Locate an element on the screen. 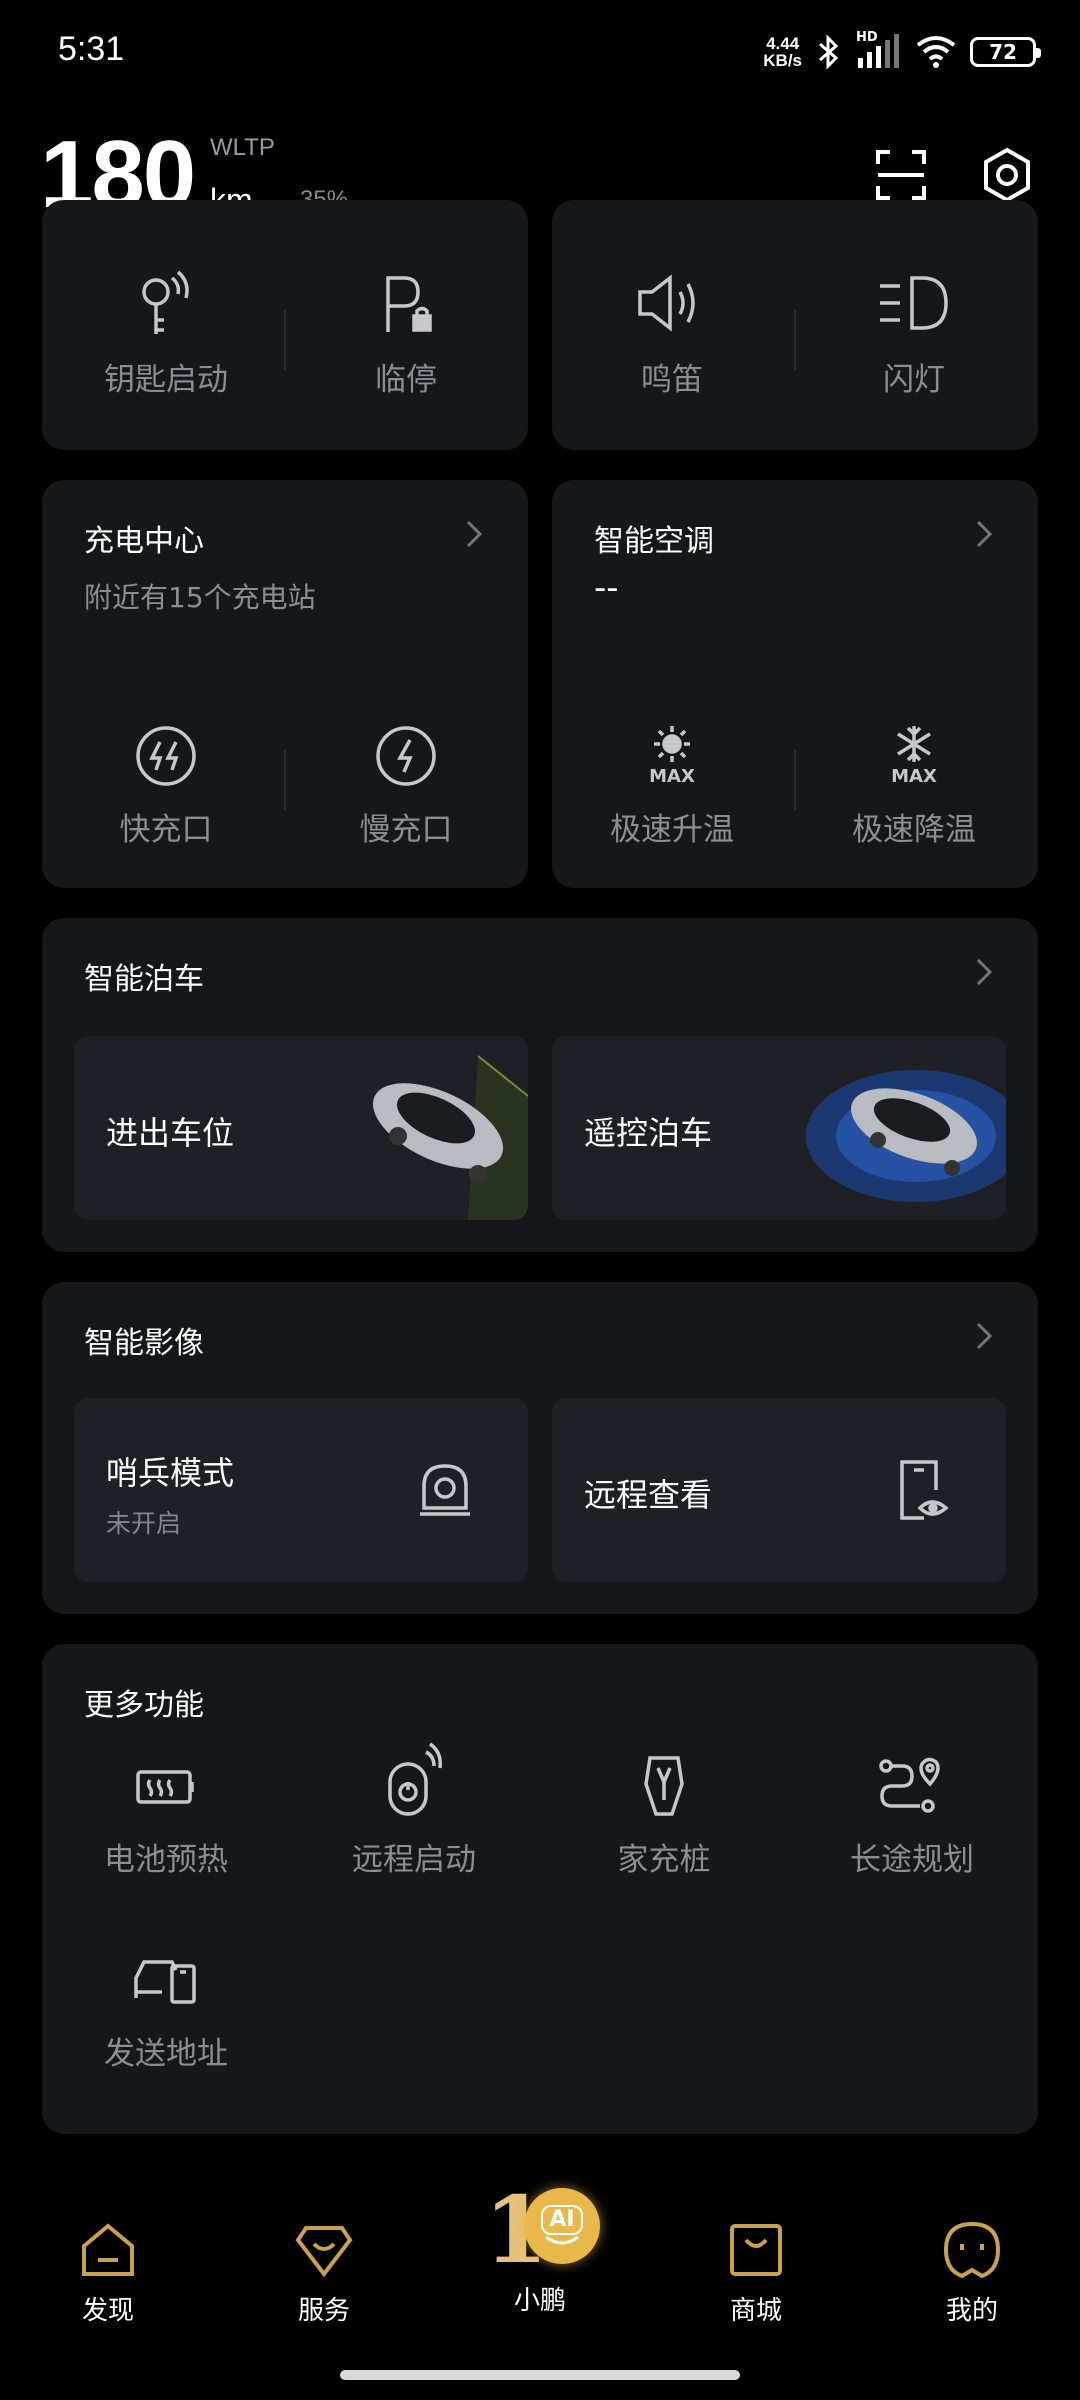  parking-title: 智能泊车 is located at coordinates (144, 979).